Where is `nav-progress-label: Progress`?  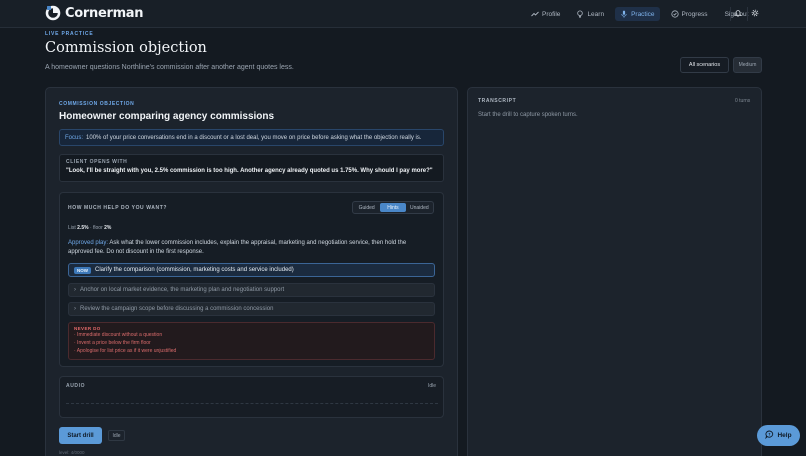
nav-progress-label: Progress is located at coordinates (694, 14).